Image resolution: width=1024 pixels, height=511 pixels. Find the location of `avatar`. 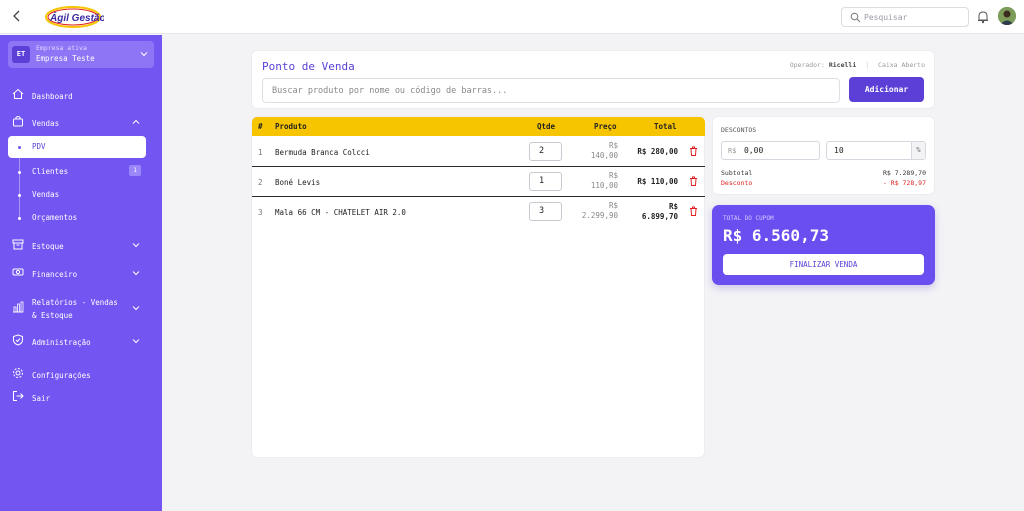

avatar is located at coordinates (1007, 16).